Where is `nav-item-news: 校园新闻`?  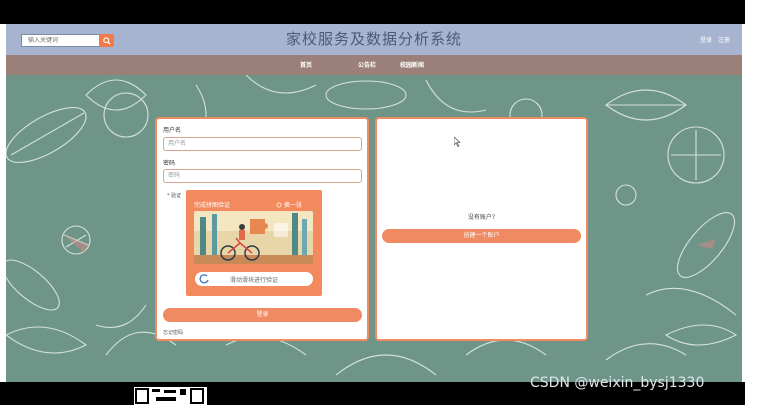 nav-item-news: 校园新闻 is located at coordinates (412, 64).